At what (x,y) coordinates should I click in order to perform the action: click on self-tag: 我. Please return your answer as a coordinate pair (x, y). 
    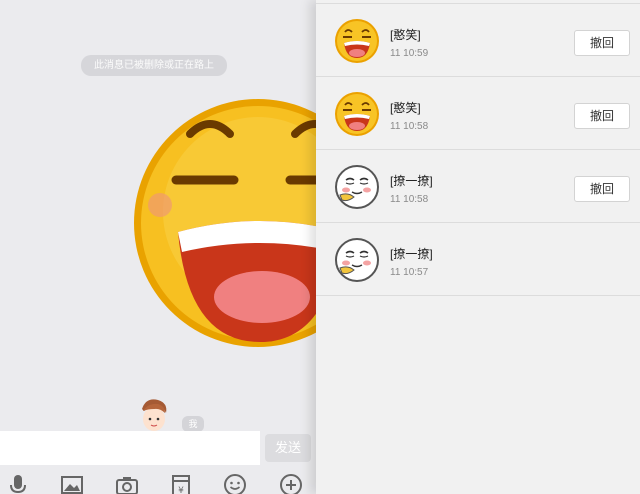
    Looking at the image, I should click on (193, 424).